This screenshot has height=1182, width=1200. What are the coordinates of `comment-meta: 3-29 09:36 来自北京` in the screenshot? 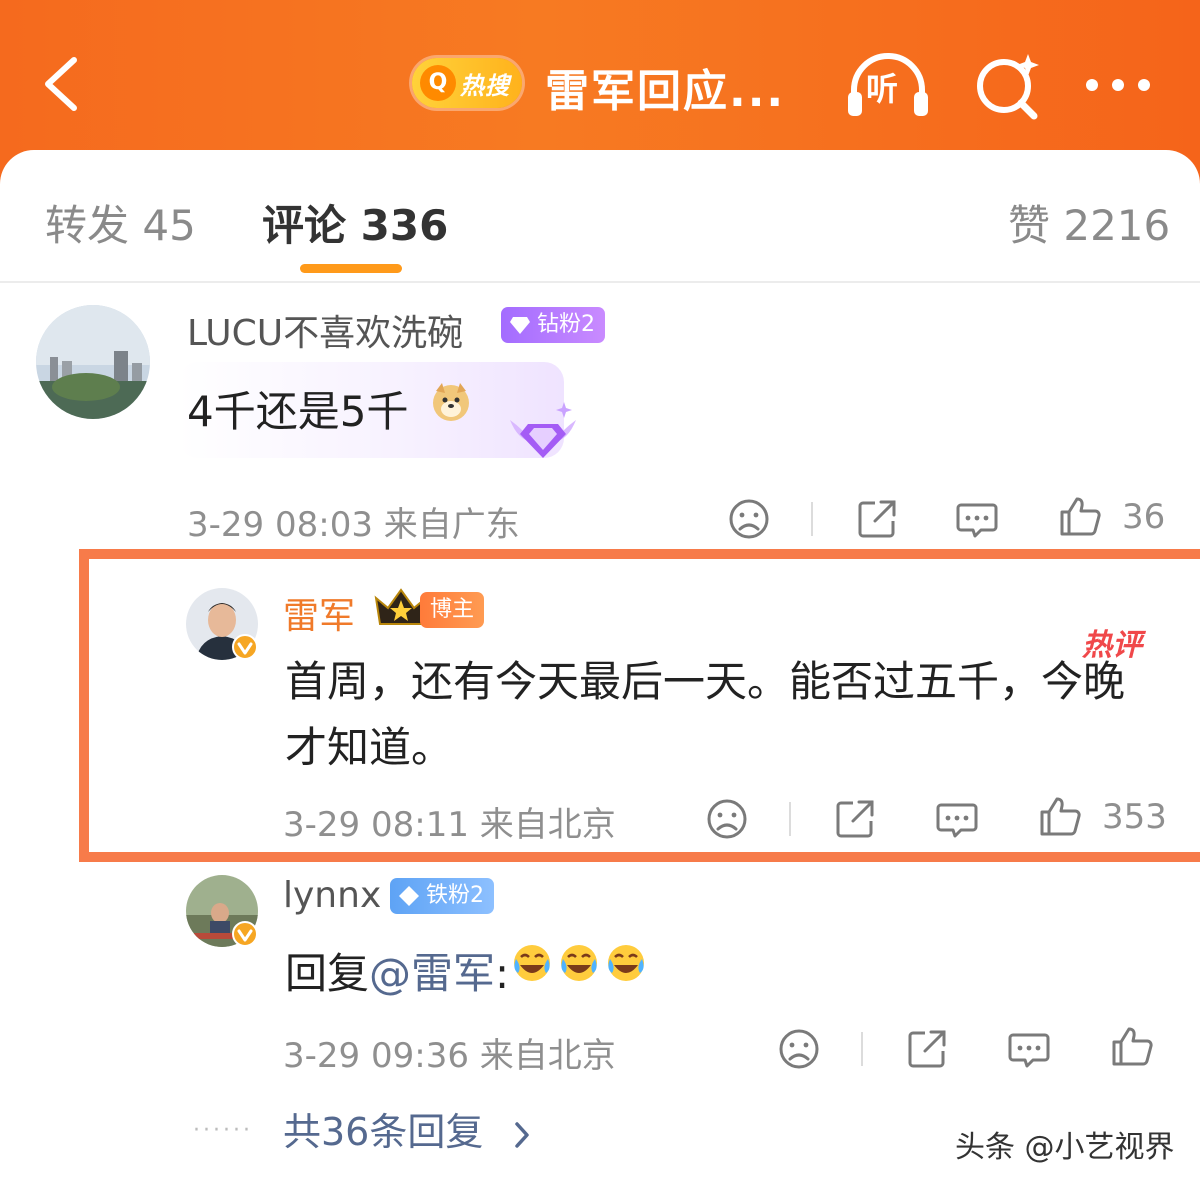 It's located at (449, 1056).